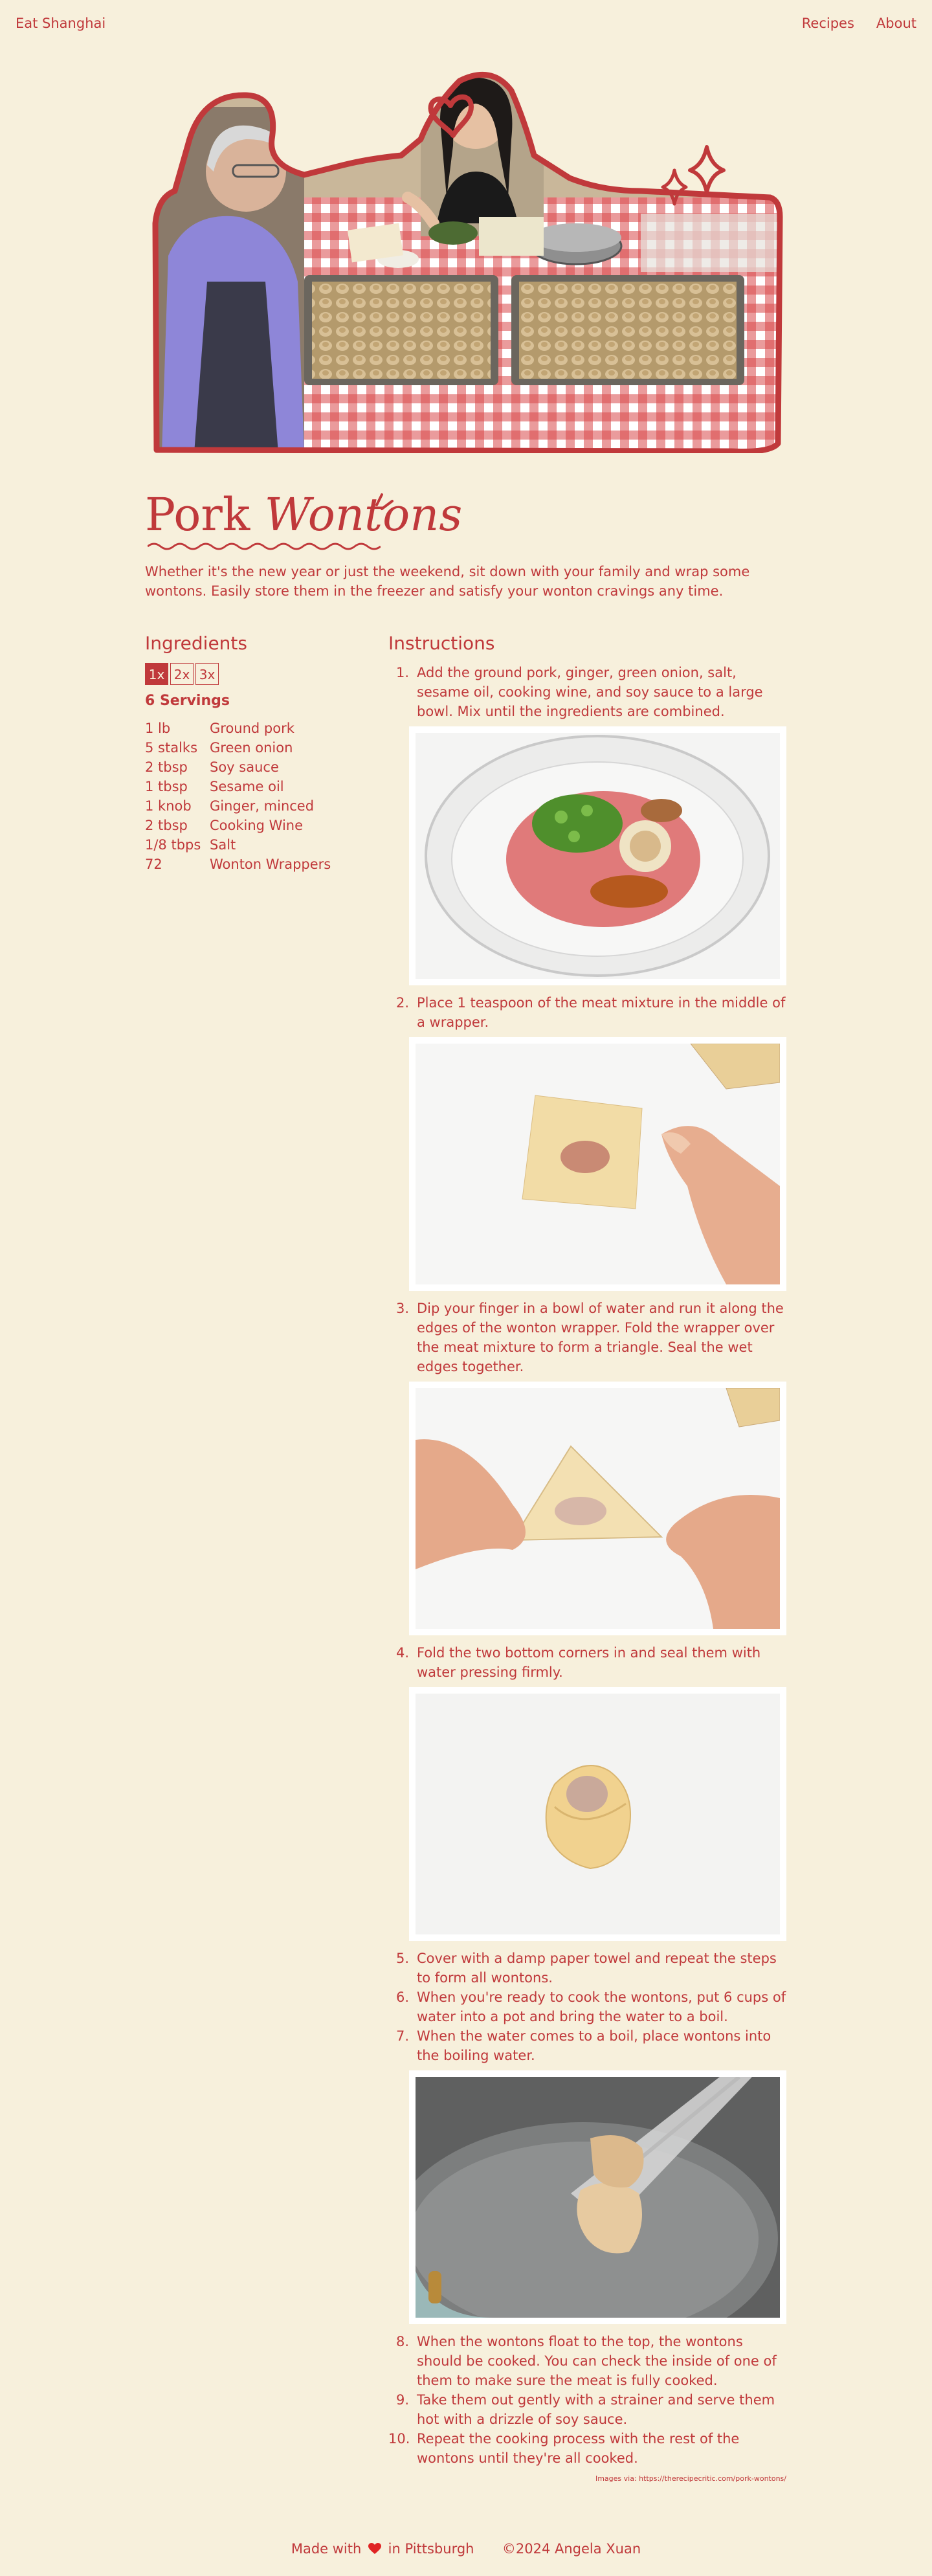 This screenshot has height=2576, width=932. I want to click on hero-photo, so click(467, 262).